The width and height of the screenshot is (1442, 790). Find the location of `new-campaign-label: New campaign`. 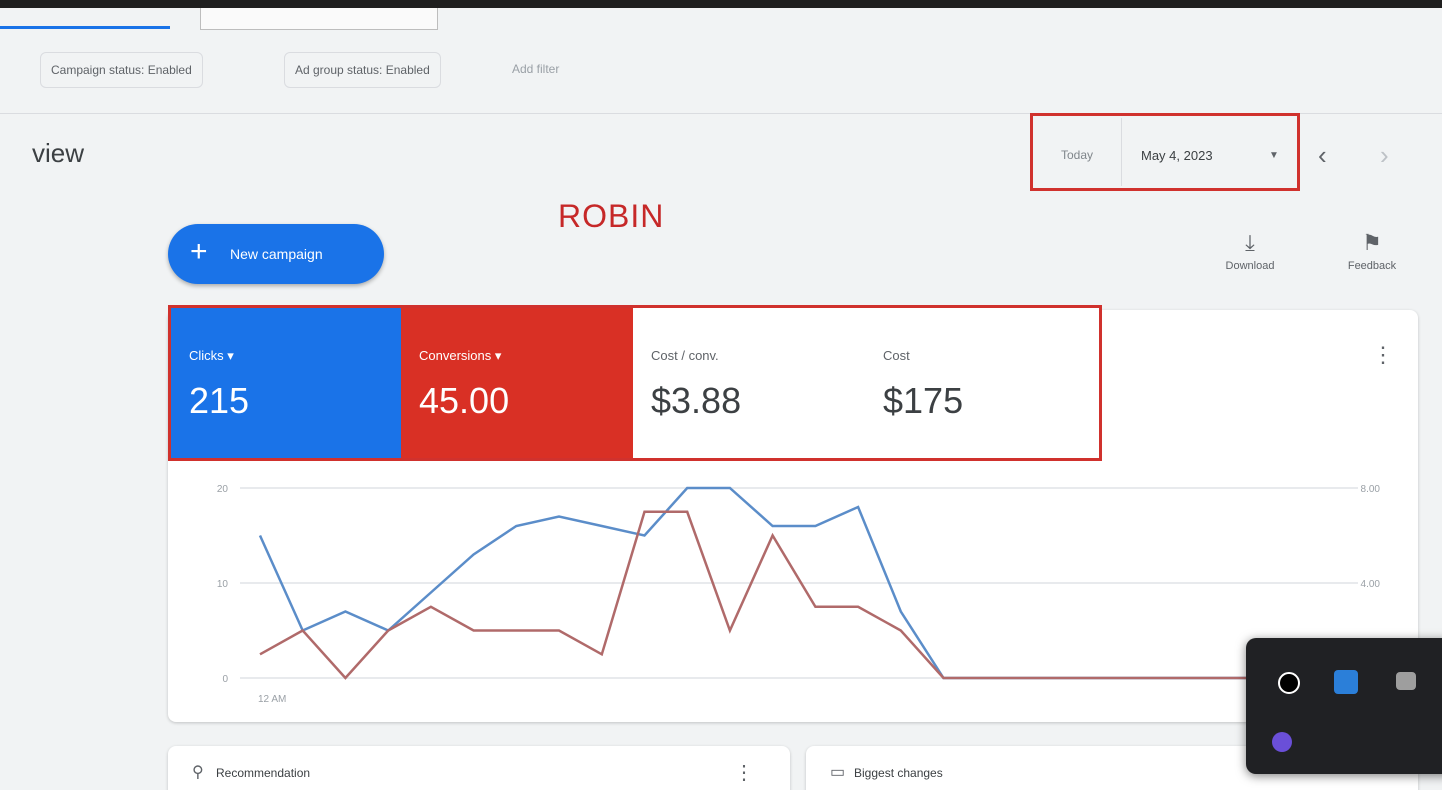

new-campaign-label: New campaign is located at coordinates (276, 254).